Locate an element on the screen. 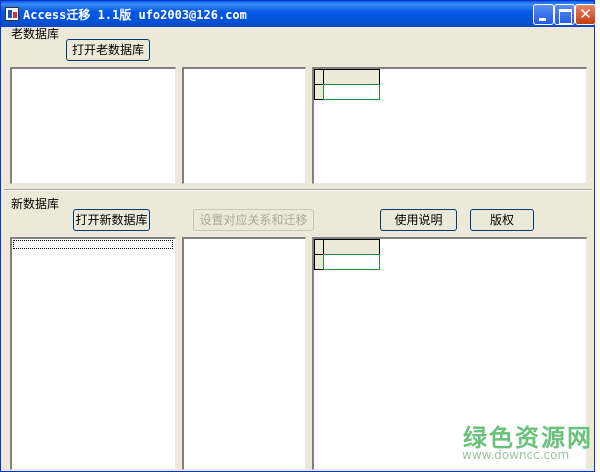  old-data-grid is located at coordinates (449, 125).